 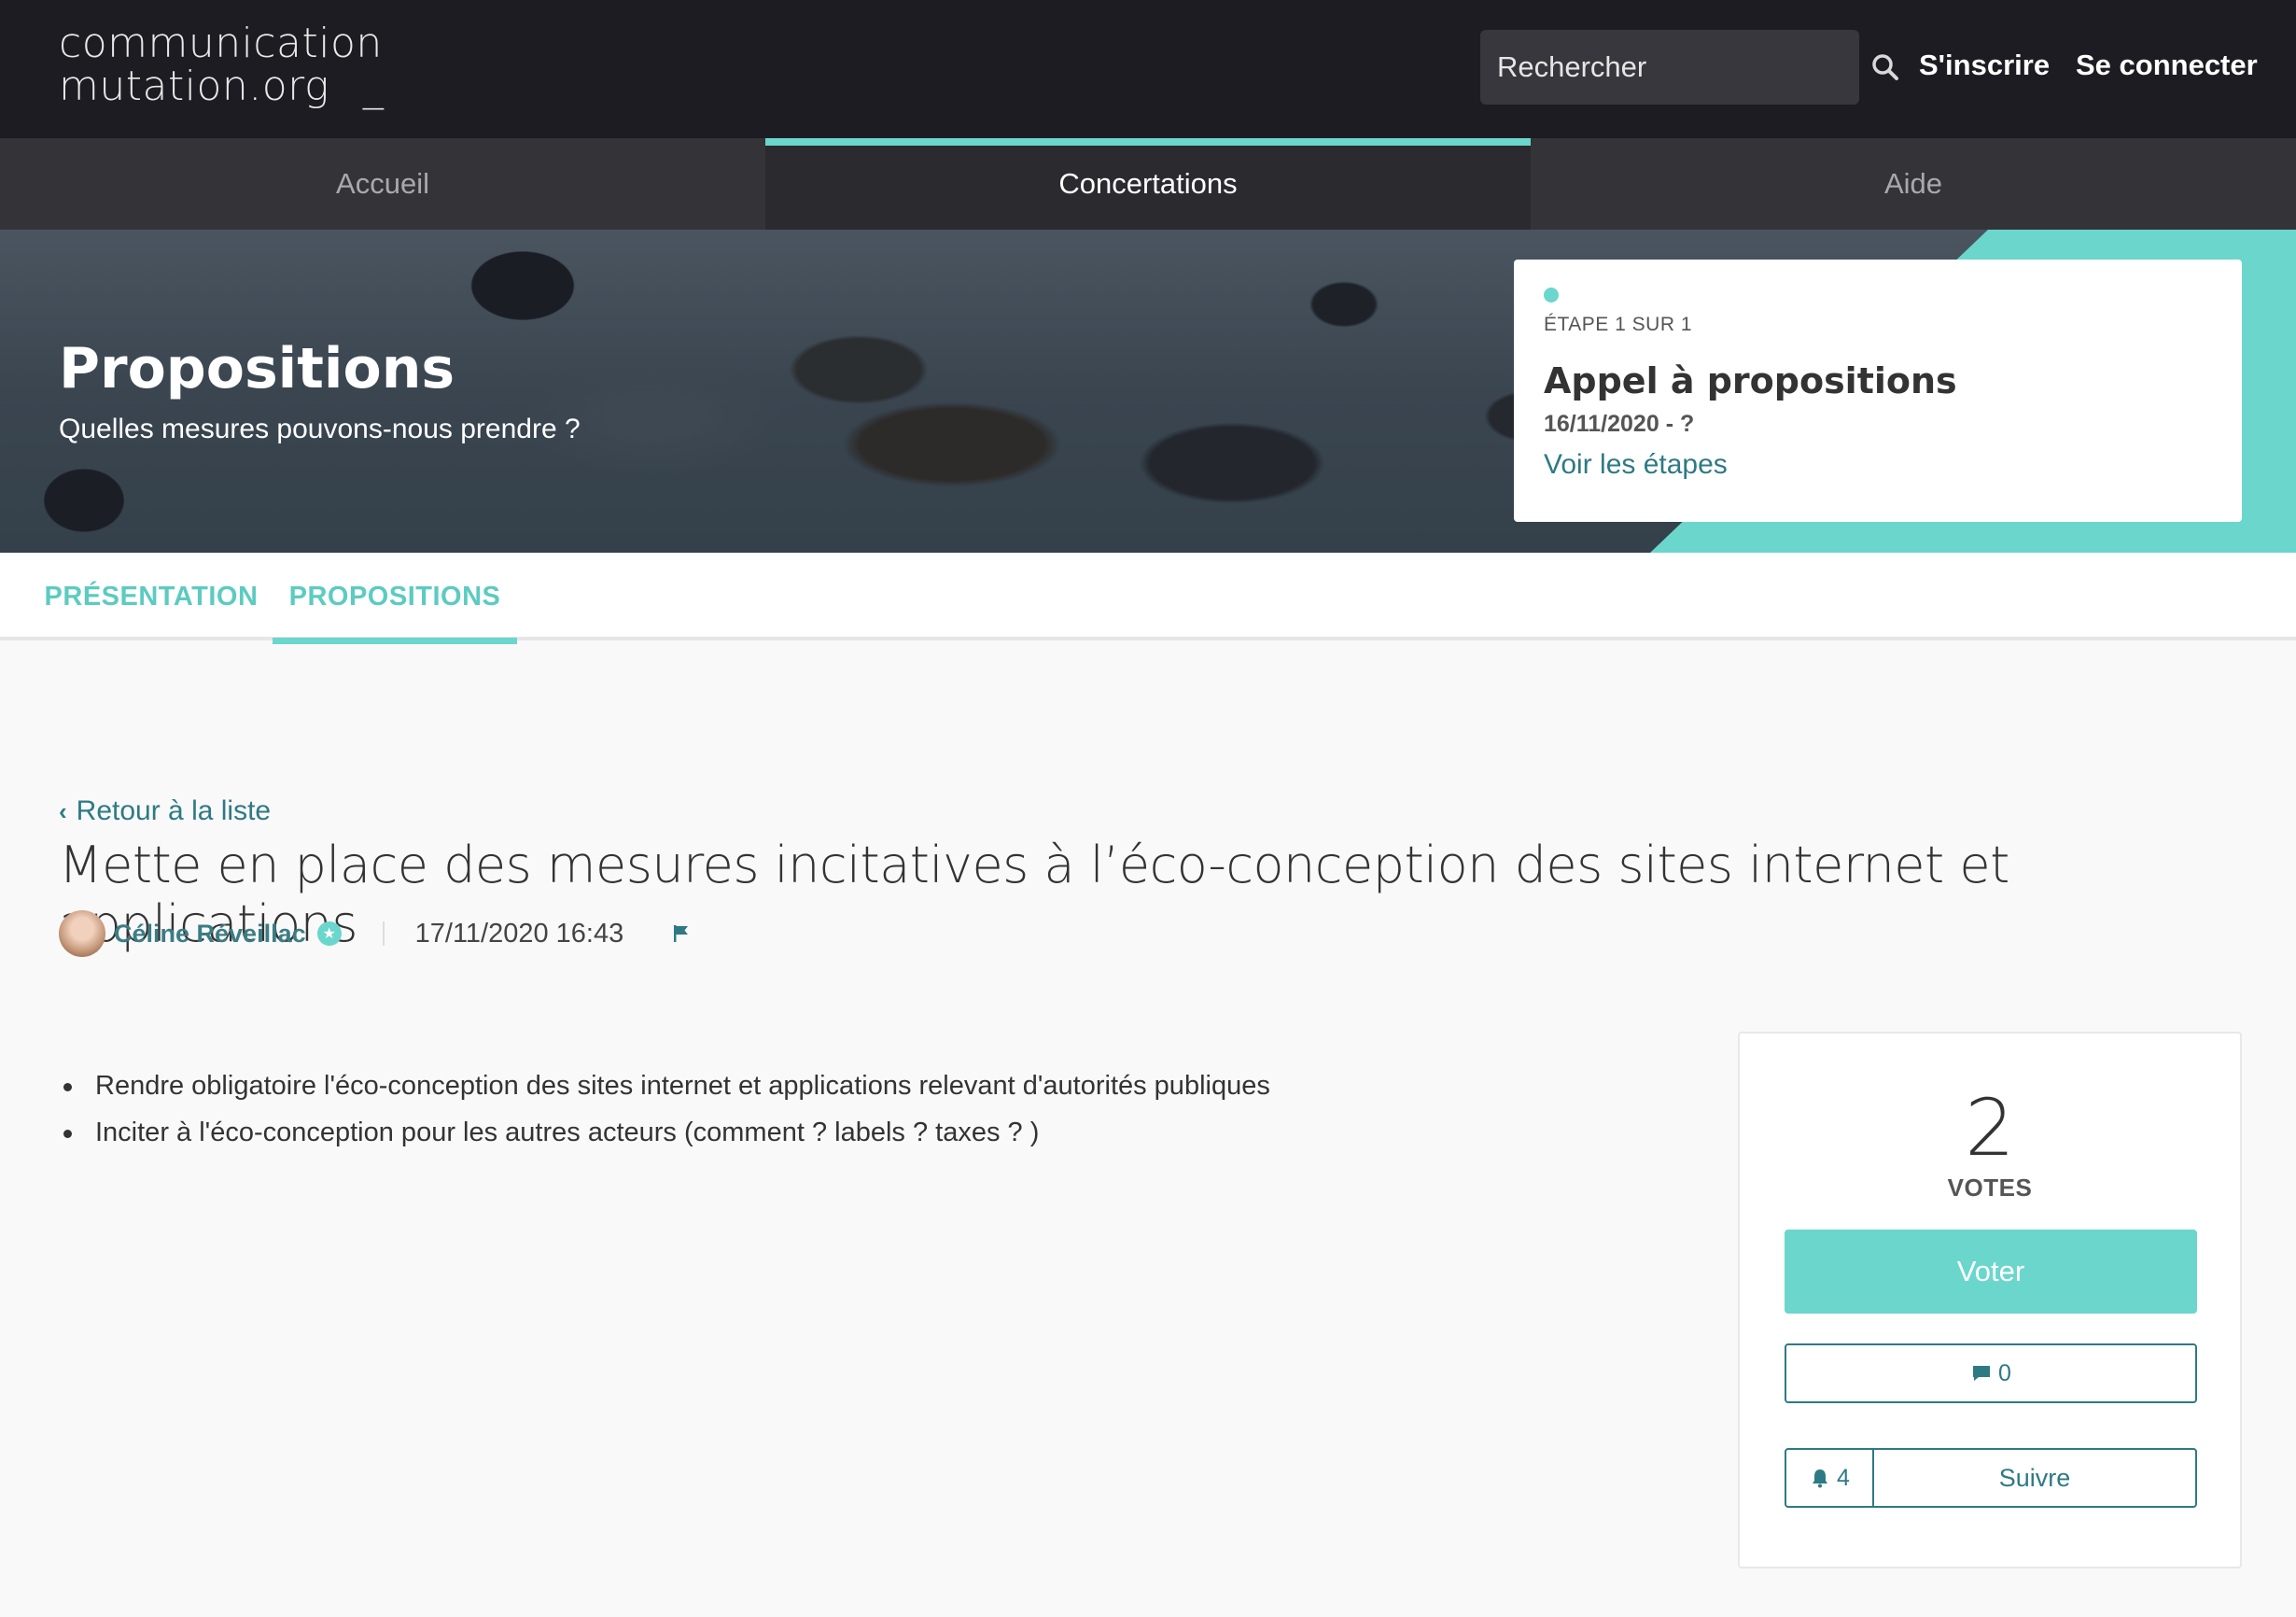 I want to click on search-input, so click(x=1683, y=67).